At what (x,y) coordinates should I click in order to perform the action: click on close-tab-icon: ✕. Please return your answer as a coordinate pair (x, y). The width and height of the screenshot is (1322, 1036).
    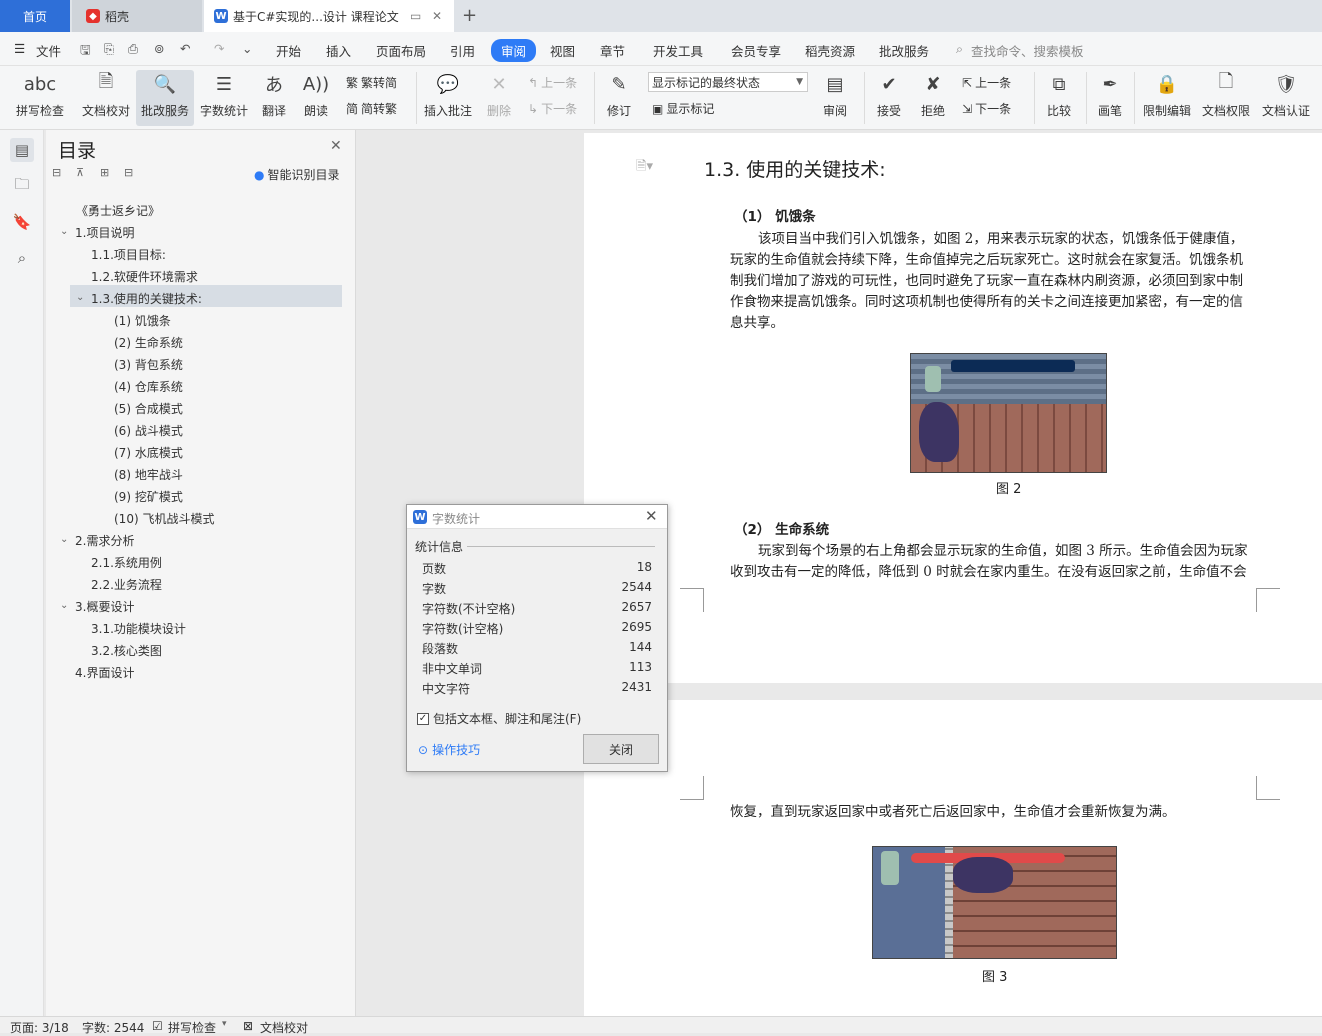
    Looking at the image, I should click on (437, 16).